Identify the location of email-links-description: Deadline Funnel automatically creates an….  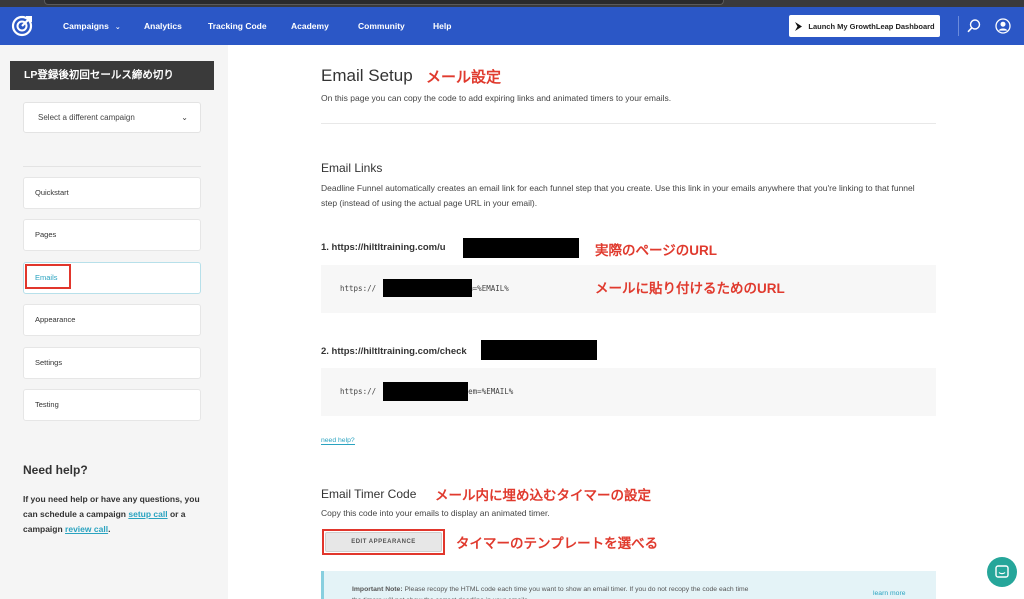
(618, 195).